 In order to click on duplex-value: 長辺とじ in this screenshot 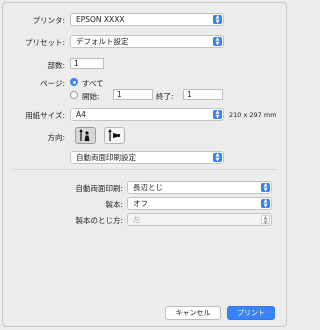, I will do `click(148, 187)`.